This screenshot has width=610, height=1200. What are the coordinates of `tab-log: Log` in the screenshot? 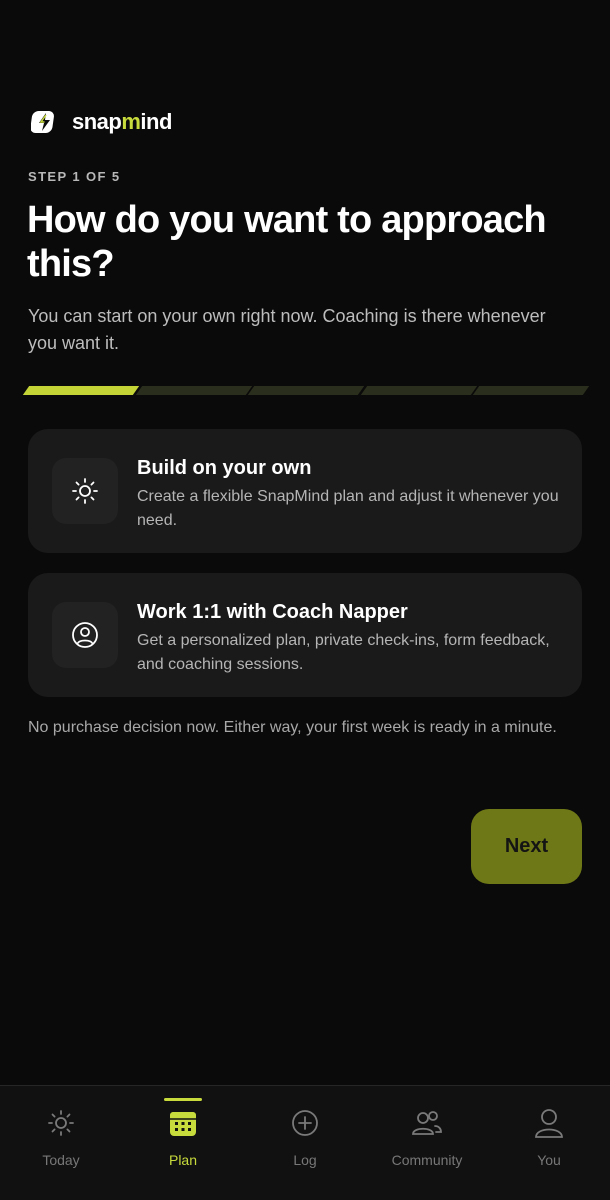 It's located at (305, 1143).